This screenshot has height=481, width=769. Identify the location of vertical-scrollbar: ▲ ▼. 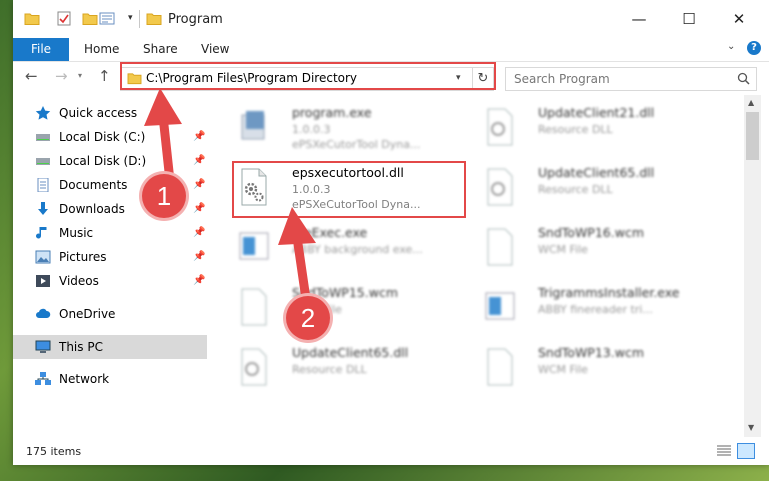
(752, 266).